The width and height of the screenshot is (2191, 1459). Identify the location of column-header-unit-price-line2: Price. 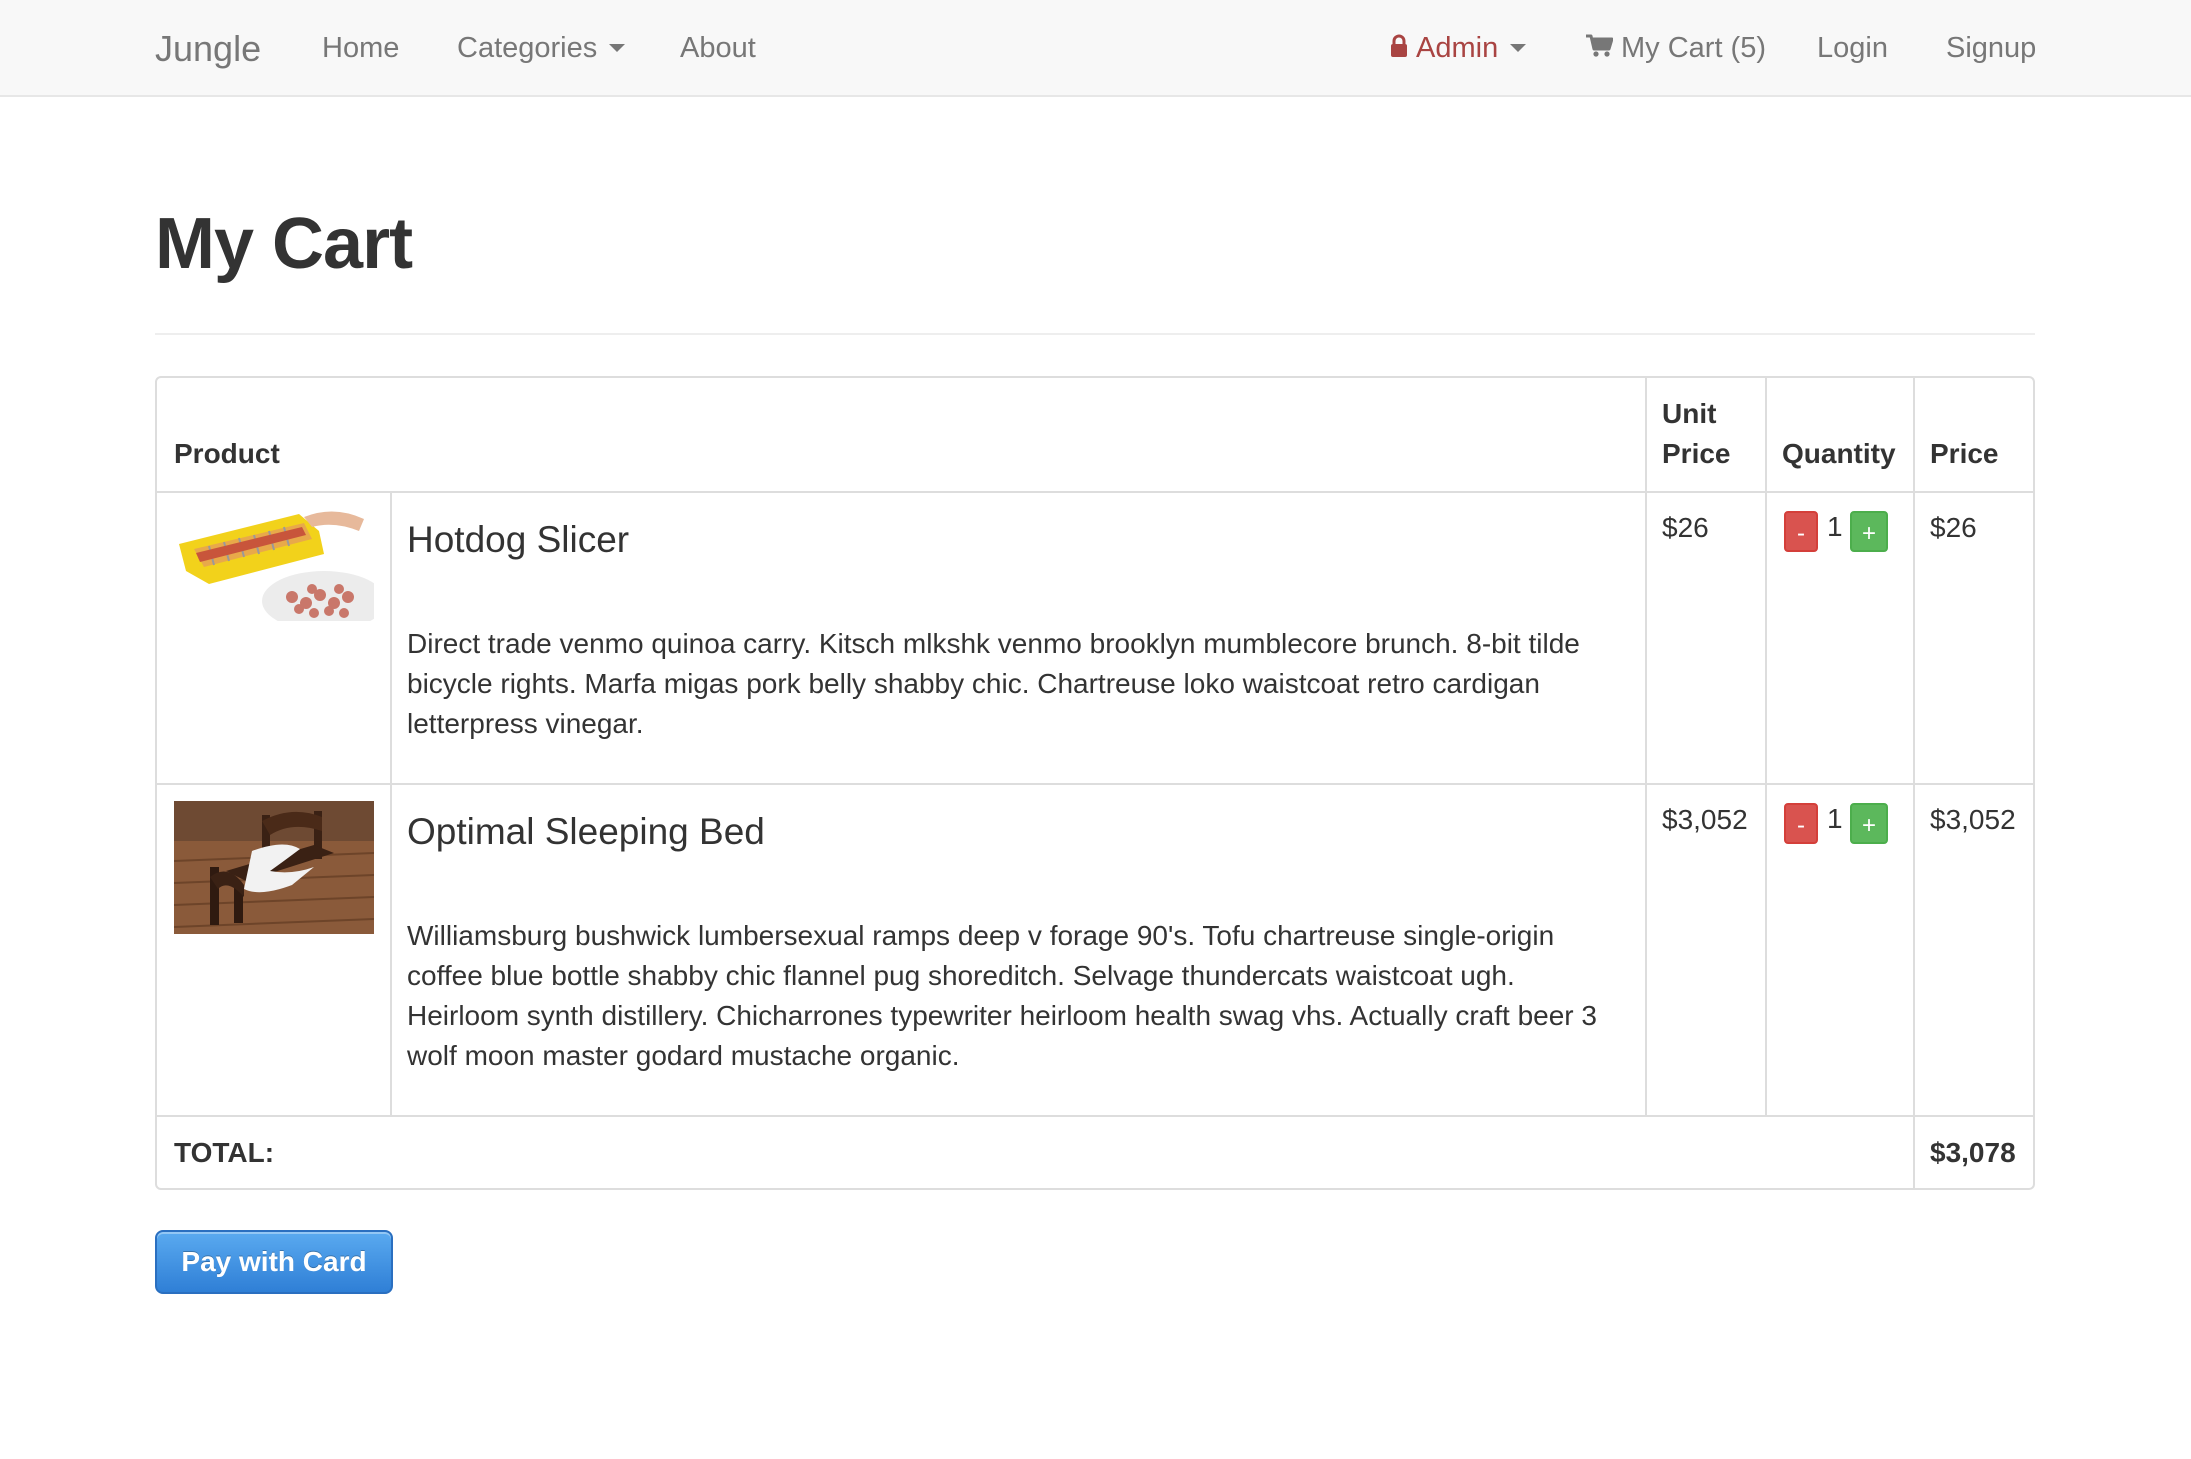
(1696, 453).